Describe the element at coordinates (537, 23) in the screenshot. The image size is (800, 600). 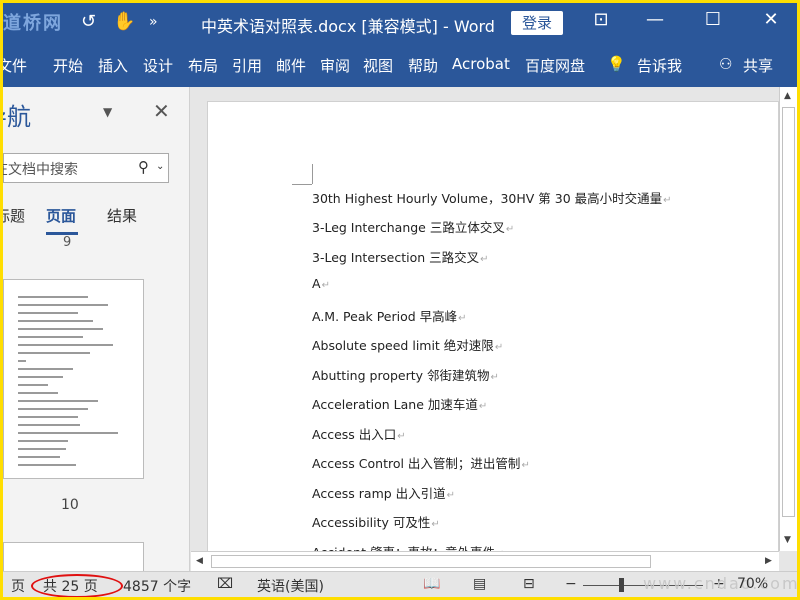
I see `login-button: 登录` at that location.